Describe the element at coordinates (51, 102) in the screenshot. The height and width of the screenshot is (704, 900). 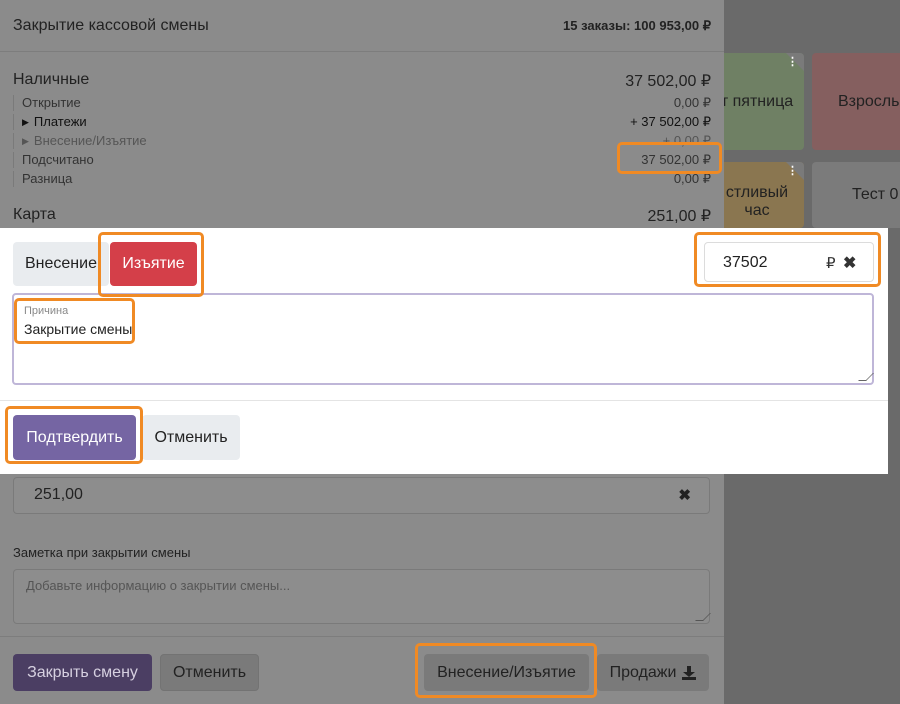
I see `opening-label: Открытие` at that location.